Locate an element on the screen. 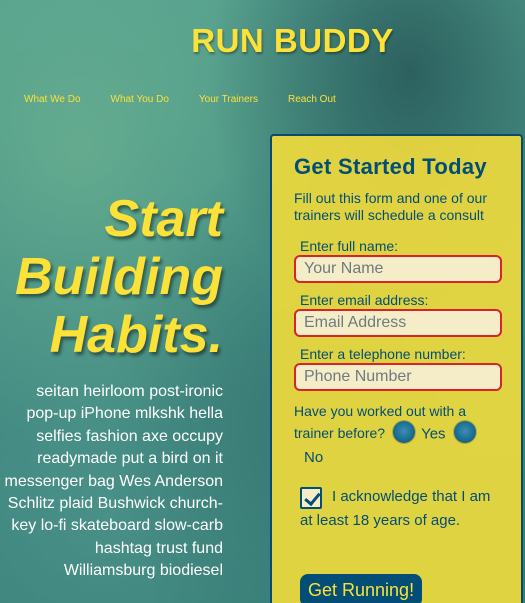 This screenshot has height=603, width=525. hero-title-line: Start is located at coordinates (163, 219).